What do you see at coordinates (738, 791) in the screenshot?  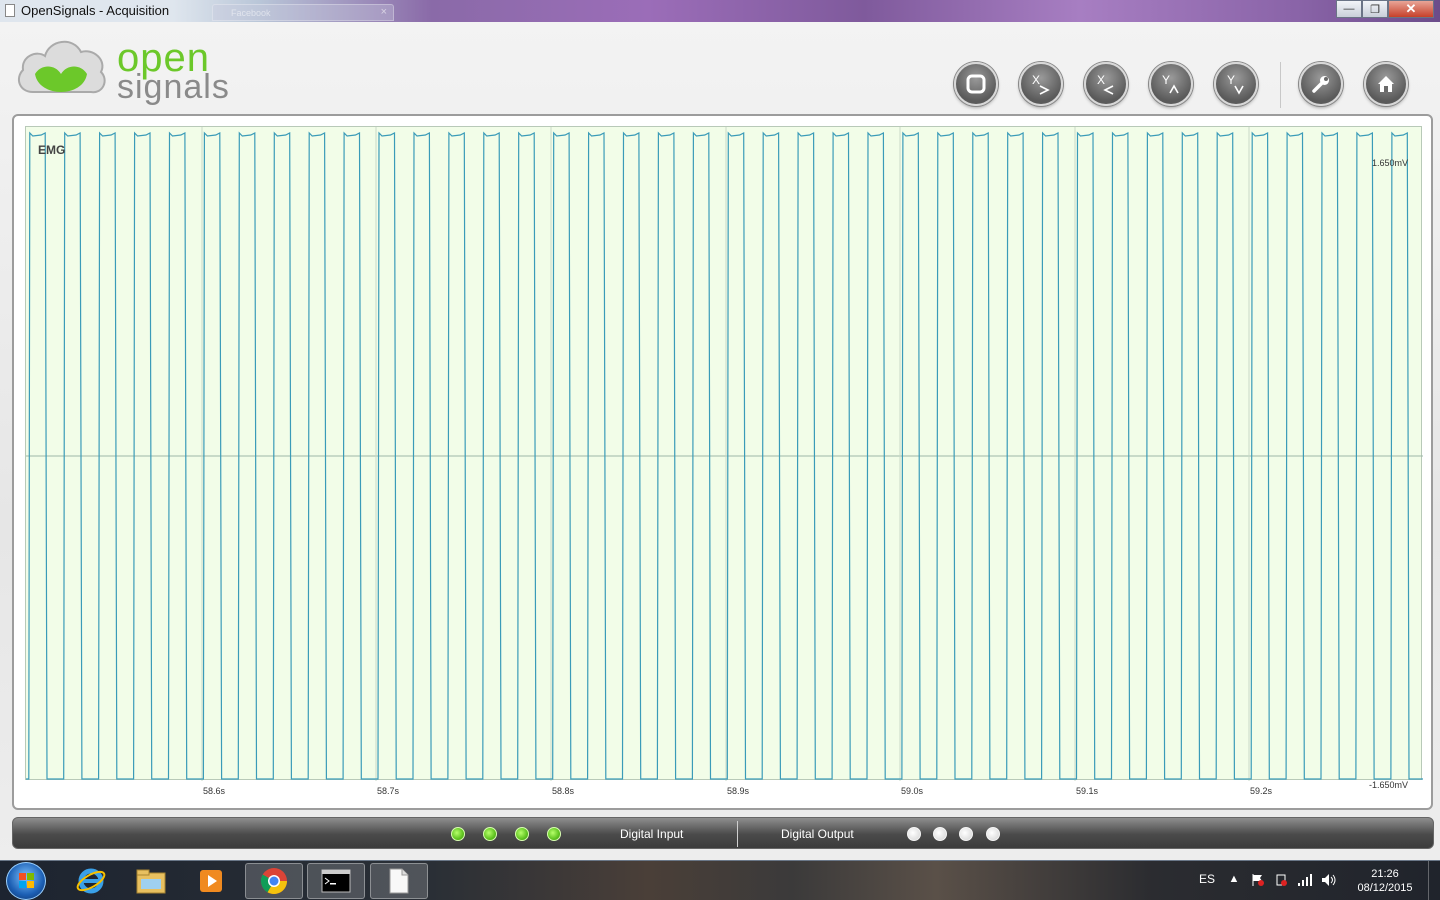 I see `x-tick-label: 58.9s` at bounding box center [738, 791].